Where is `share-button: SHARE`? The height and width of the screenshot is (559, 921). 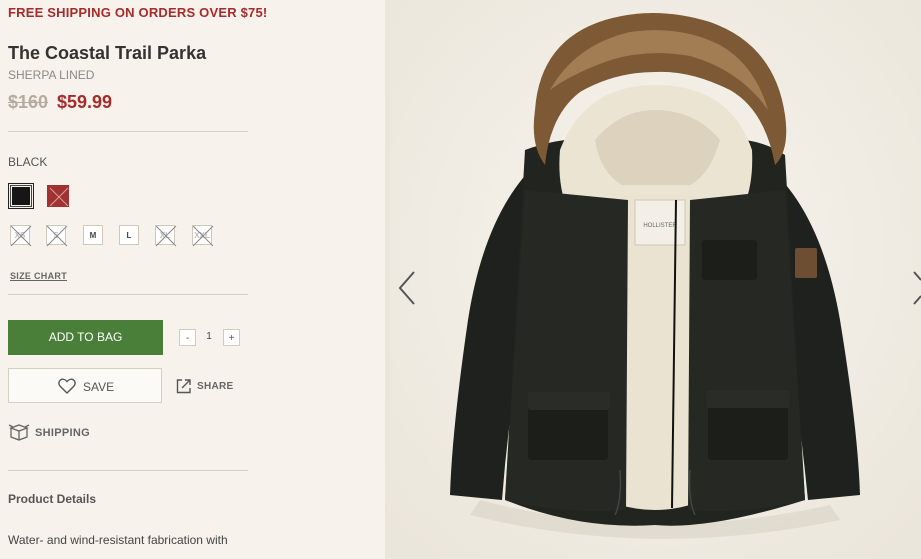 share-button: SHARE is located at coordinates (204, 388).